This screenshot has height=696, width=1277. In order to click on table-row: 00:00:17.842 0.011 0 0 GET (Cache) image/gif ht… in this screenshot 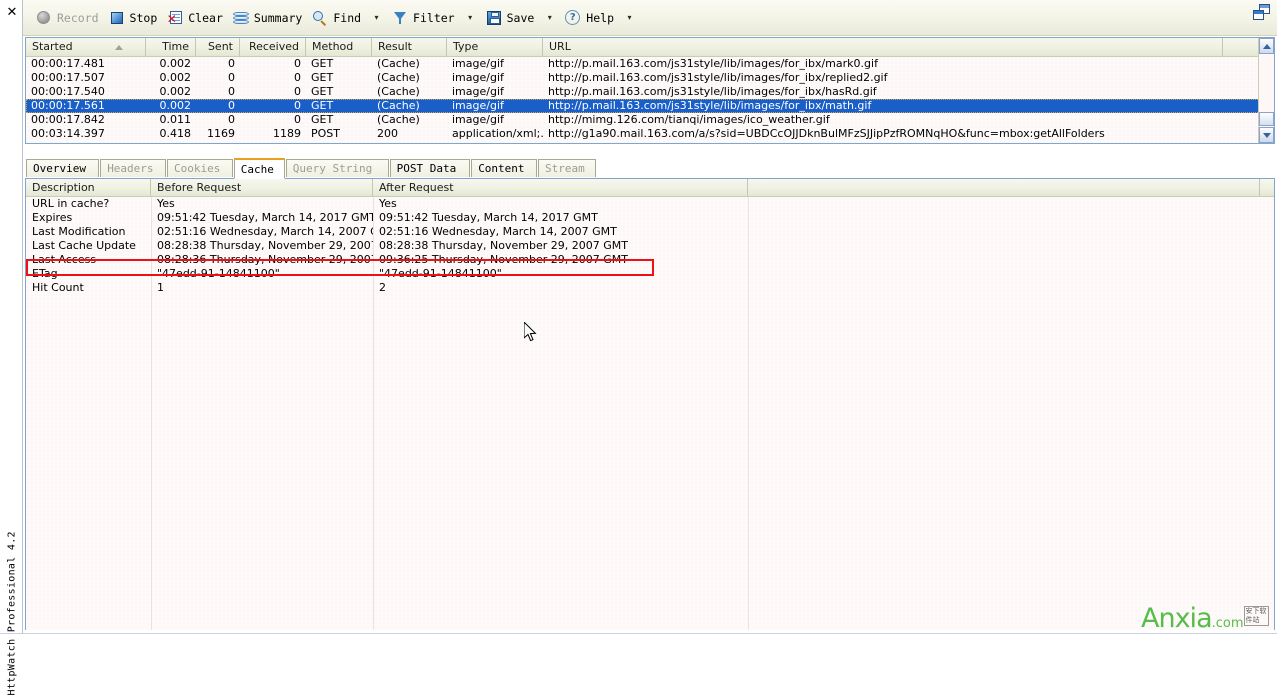, I will do `click(650, 120)`.